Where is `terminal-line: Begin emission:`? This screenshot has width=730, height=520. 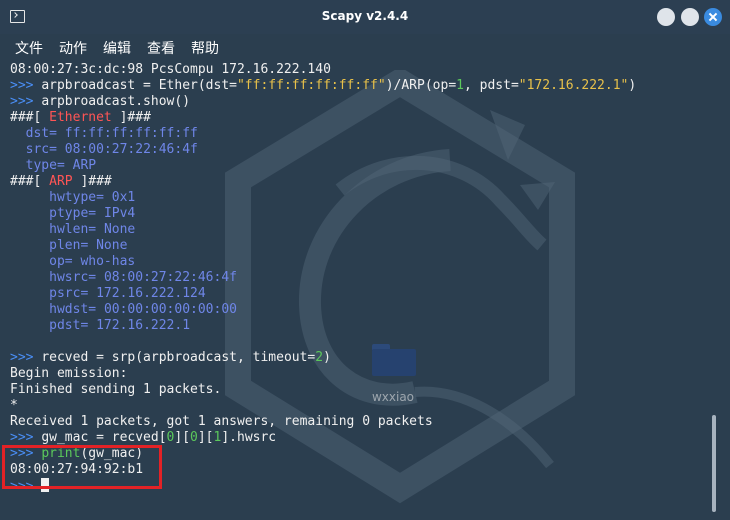 terminal-line: Begin emission: is located at coordinates (360, 374).